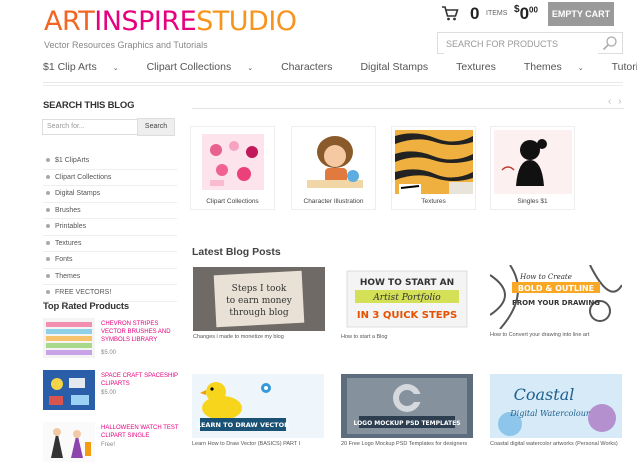  Describe the element at coordinates (86, 306) in the screenshot. I see `top-rated-title: Top Rated Products` at that location.